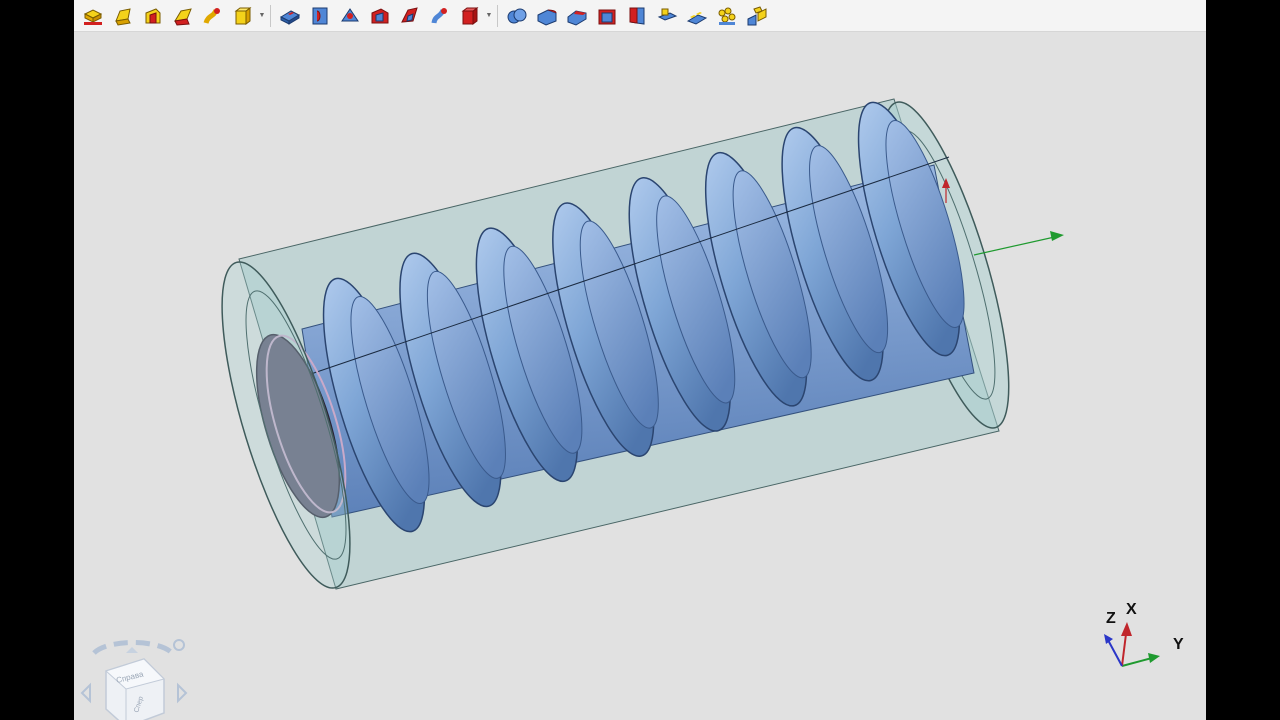 The width and height of the screenshot is (1280, 720). I want to click on loft-icon, so click(183, 16).